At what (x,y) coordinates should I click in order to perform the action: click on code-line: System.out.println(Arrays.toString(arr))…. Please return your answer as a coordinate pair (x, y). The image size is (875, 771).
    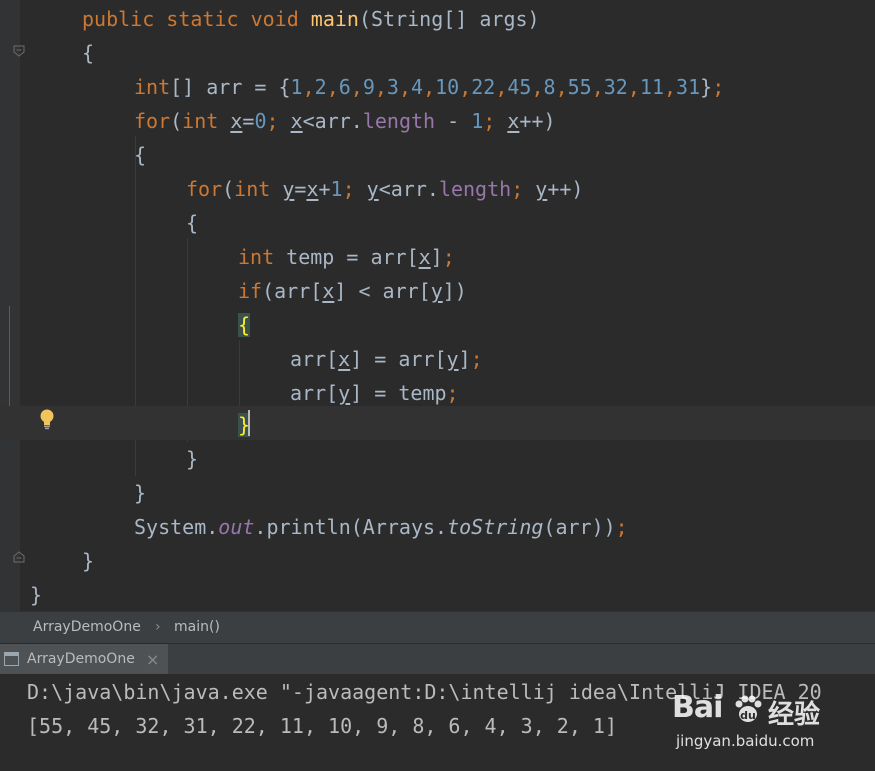
    Looking at the image, I should click on (437, 527).